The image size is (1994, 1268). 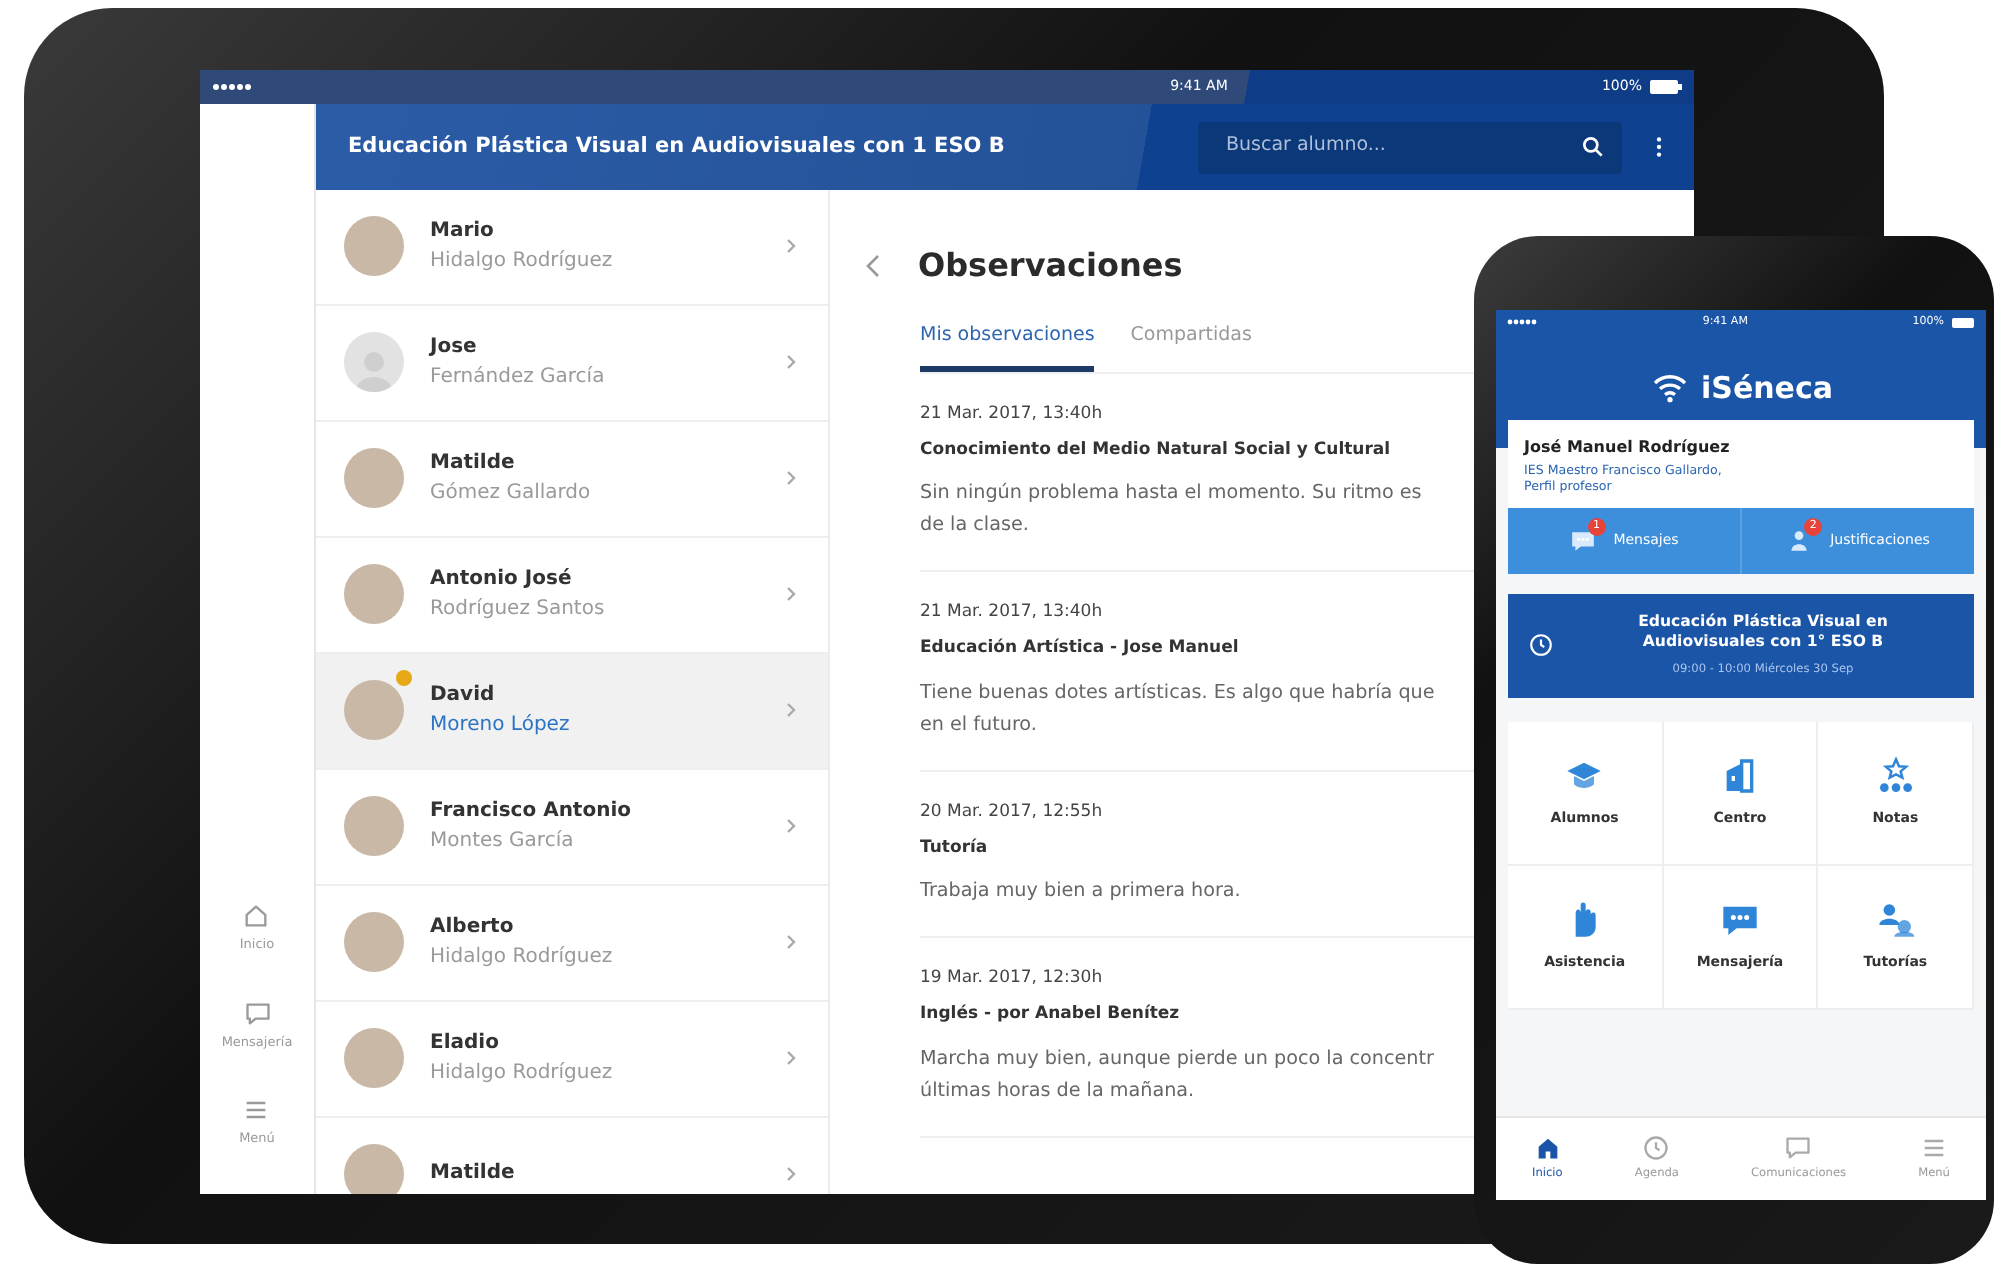 What do you see at coordinates (465, 1043) in the screenshot?
I see `student-first-name: Eladio` at bounding box center [465, 1043].